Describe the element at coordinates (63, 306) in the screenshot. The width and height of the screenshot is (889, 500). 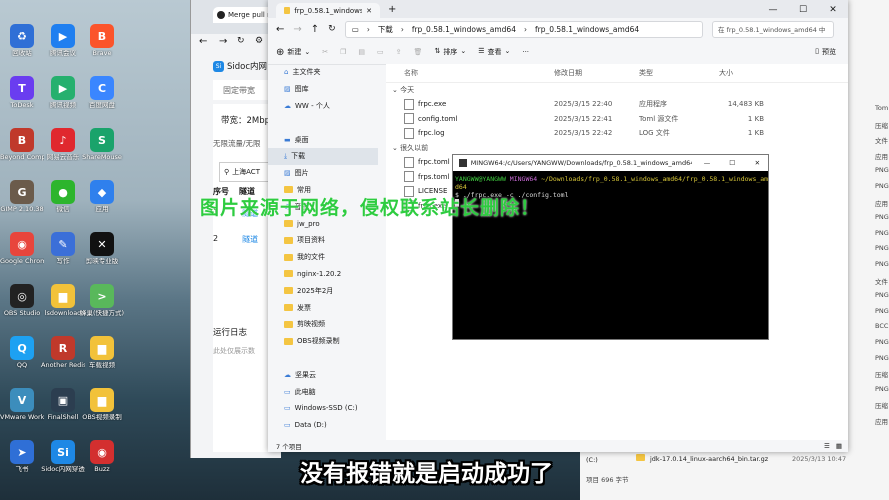
I see `desktop-shortcut: ▆ lsdownload` at that location.